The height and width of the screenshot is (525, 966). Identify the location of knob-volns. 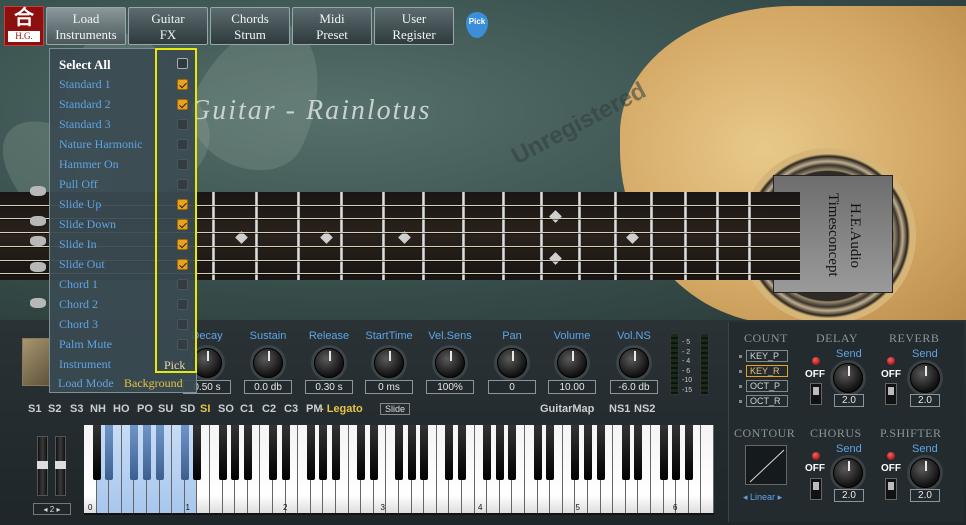
(634, 363).